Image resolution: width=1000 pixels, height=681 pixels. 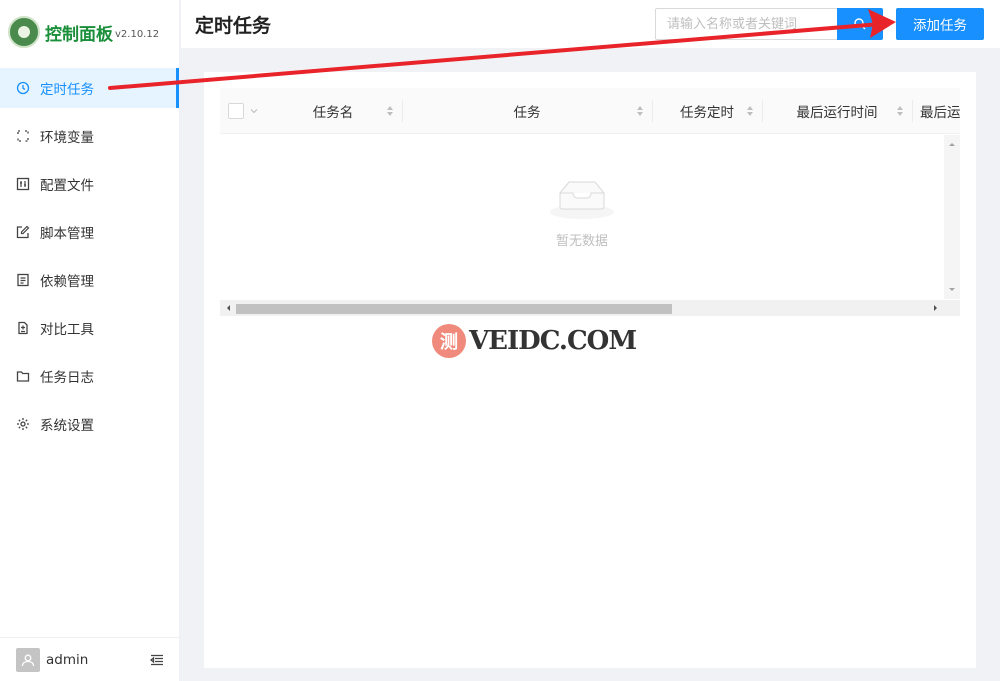 I want to click on scroll-arrows-icon, so click(x=952, y=217).